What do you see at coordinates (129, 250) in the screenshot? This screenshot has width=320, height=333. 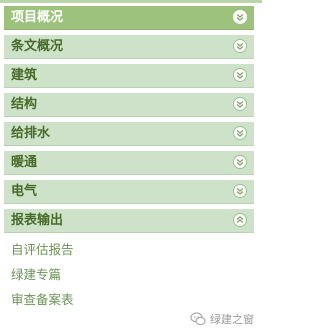 I see `submenu-self-assessment-report: 自评估报告` at bounding box center [129, 250].